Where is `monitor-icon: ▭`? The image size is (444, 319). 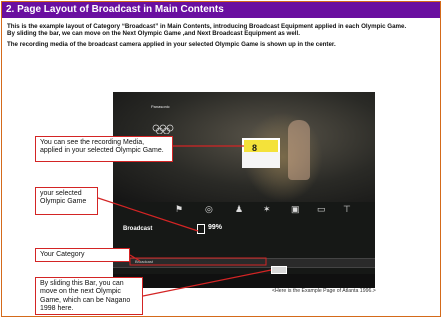 monitor-icon: ▭ is located at coordinates (321, 209).